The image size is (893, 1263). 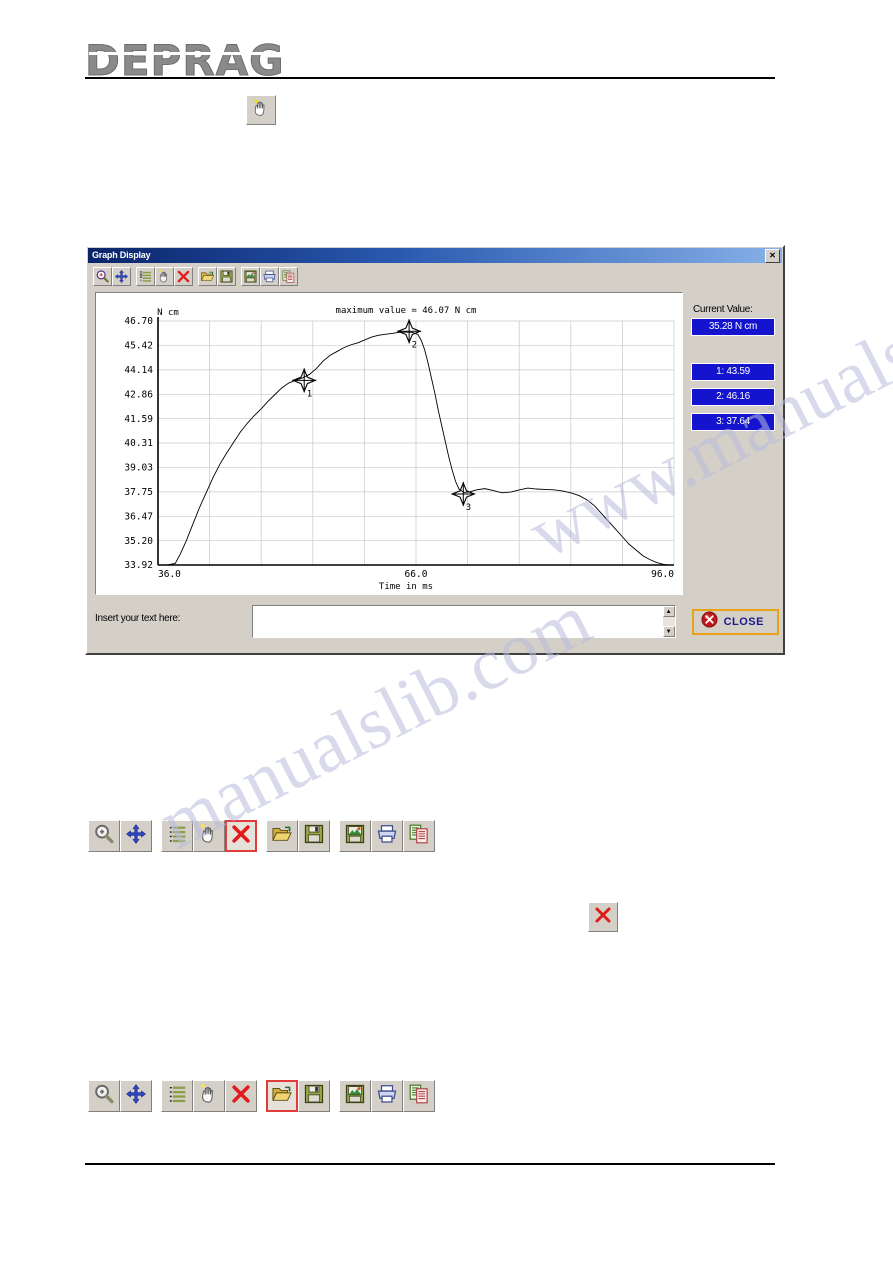 What do you see at coordinates (733, 372) in the screenshot?
I see `marker-value-1: 1: 43.59` at bounding box center [733, 372].